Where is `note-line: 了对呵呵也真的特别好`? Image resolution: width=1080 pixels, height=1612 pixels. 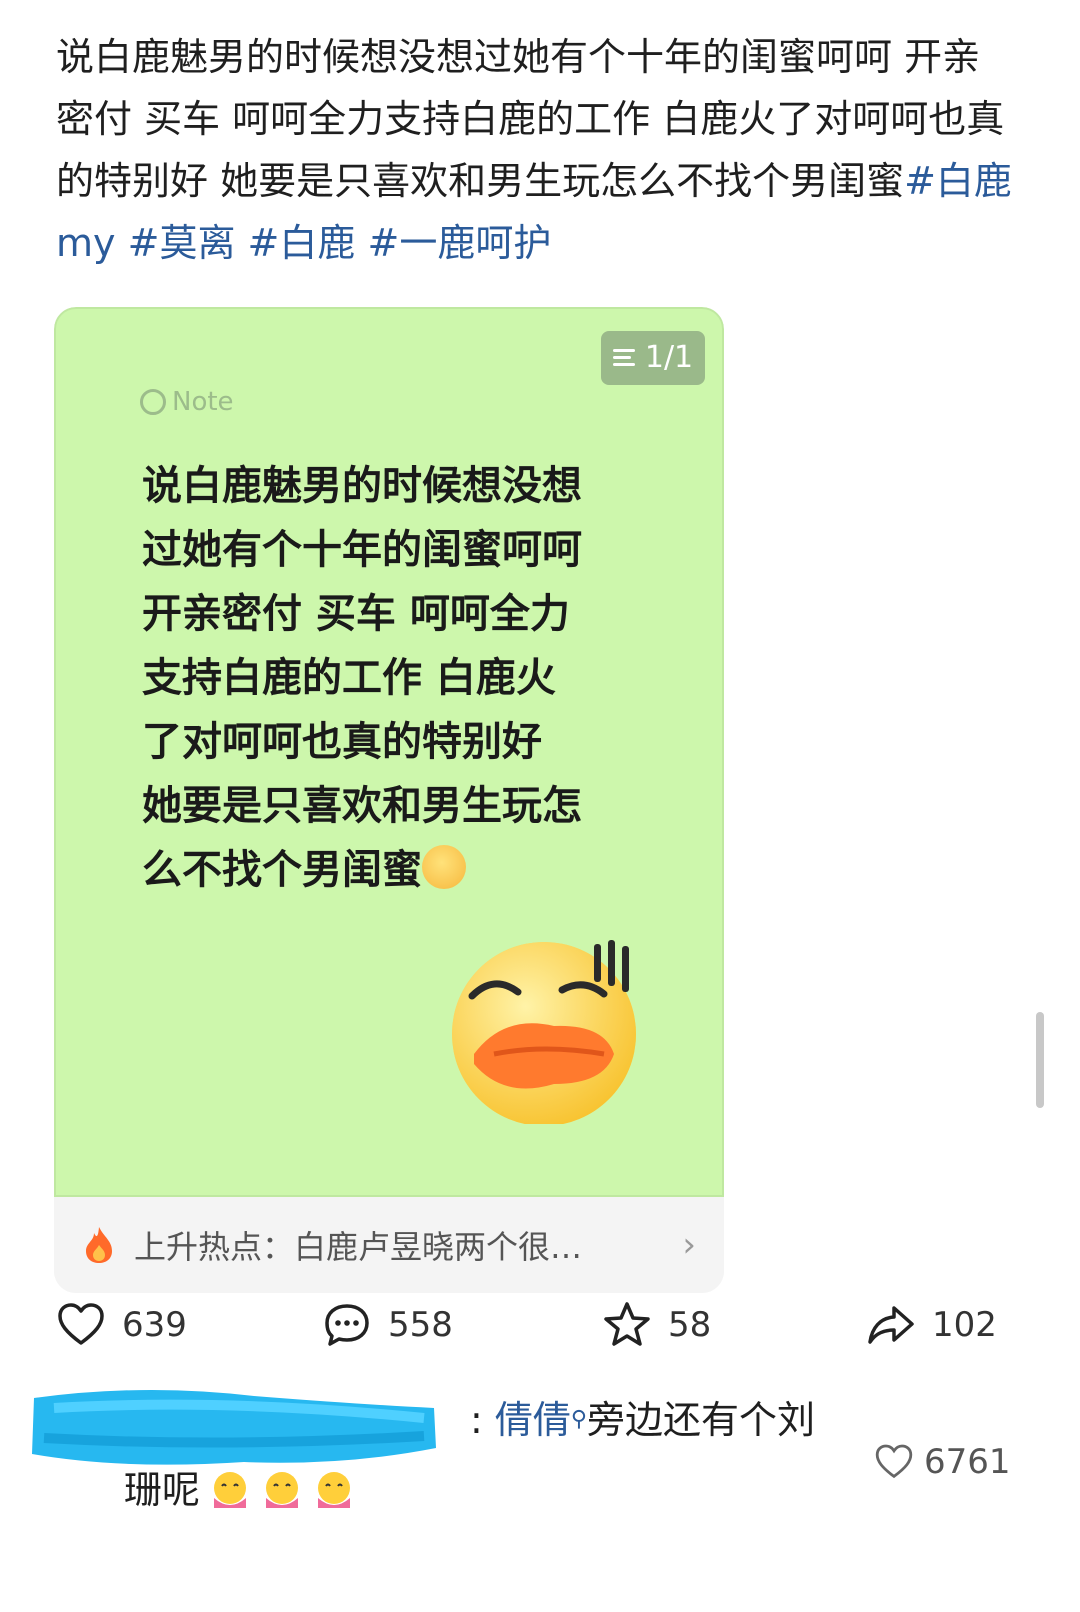
note-line: 了对呵呵也真的特别好 is located at coordinates (342, 742).